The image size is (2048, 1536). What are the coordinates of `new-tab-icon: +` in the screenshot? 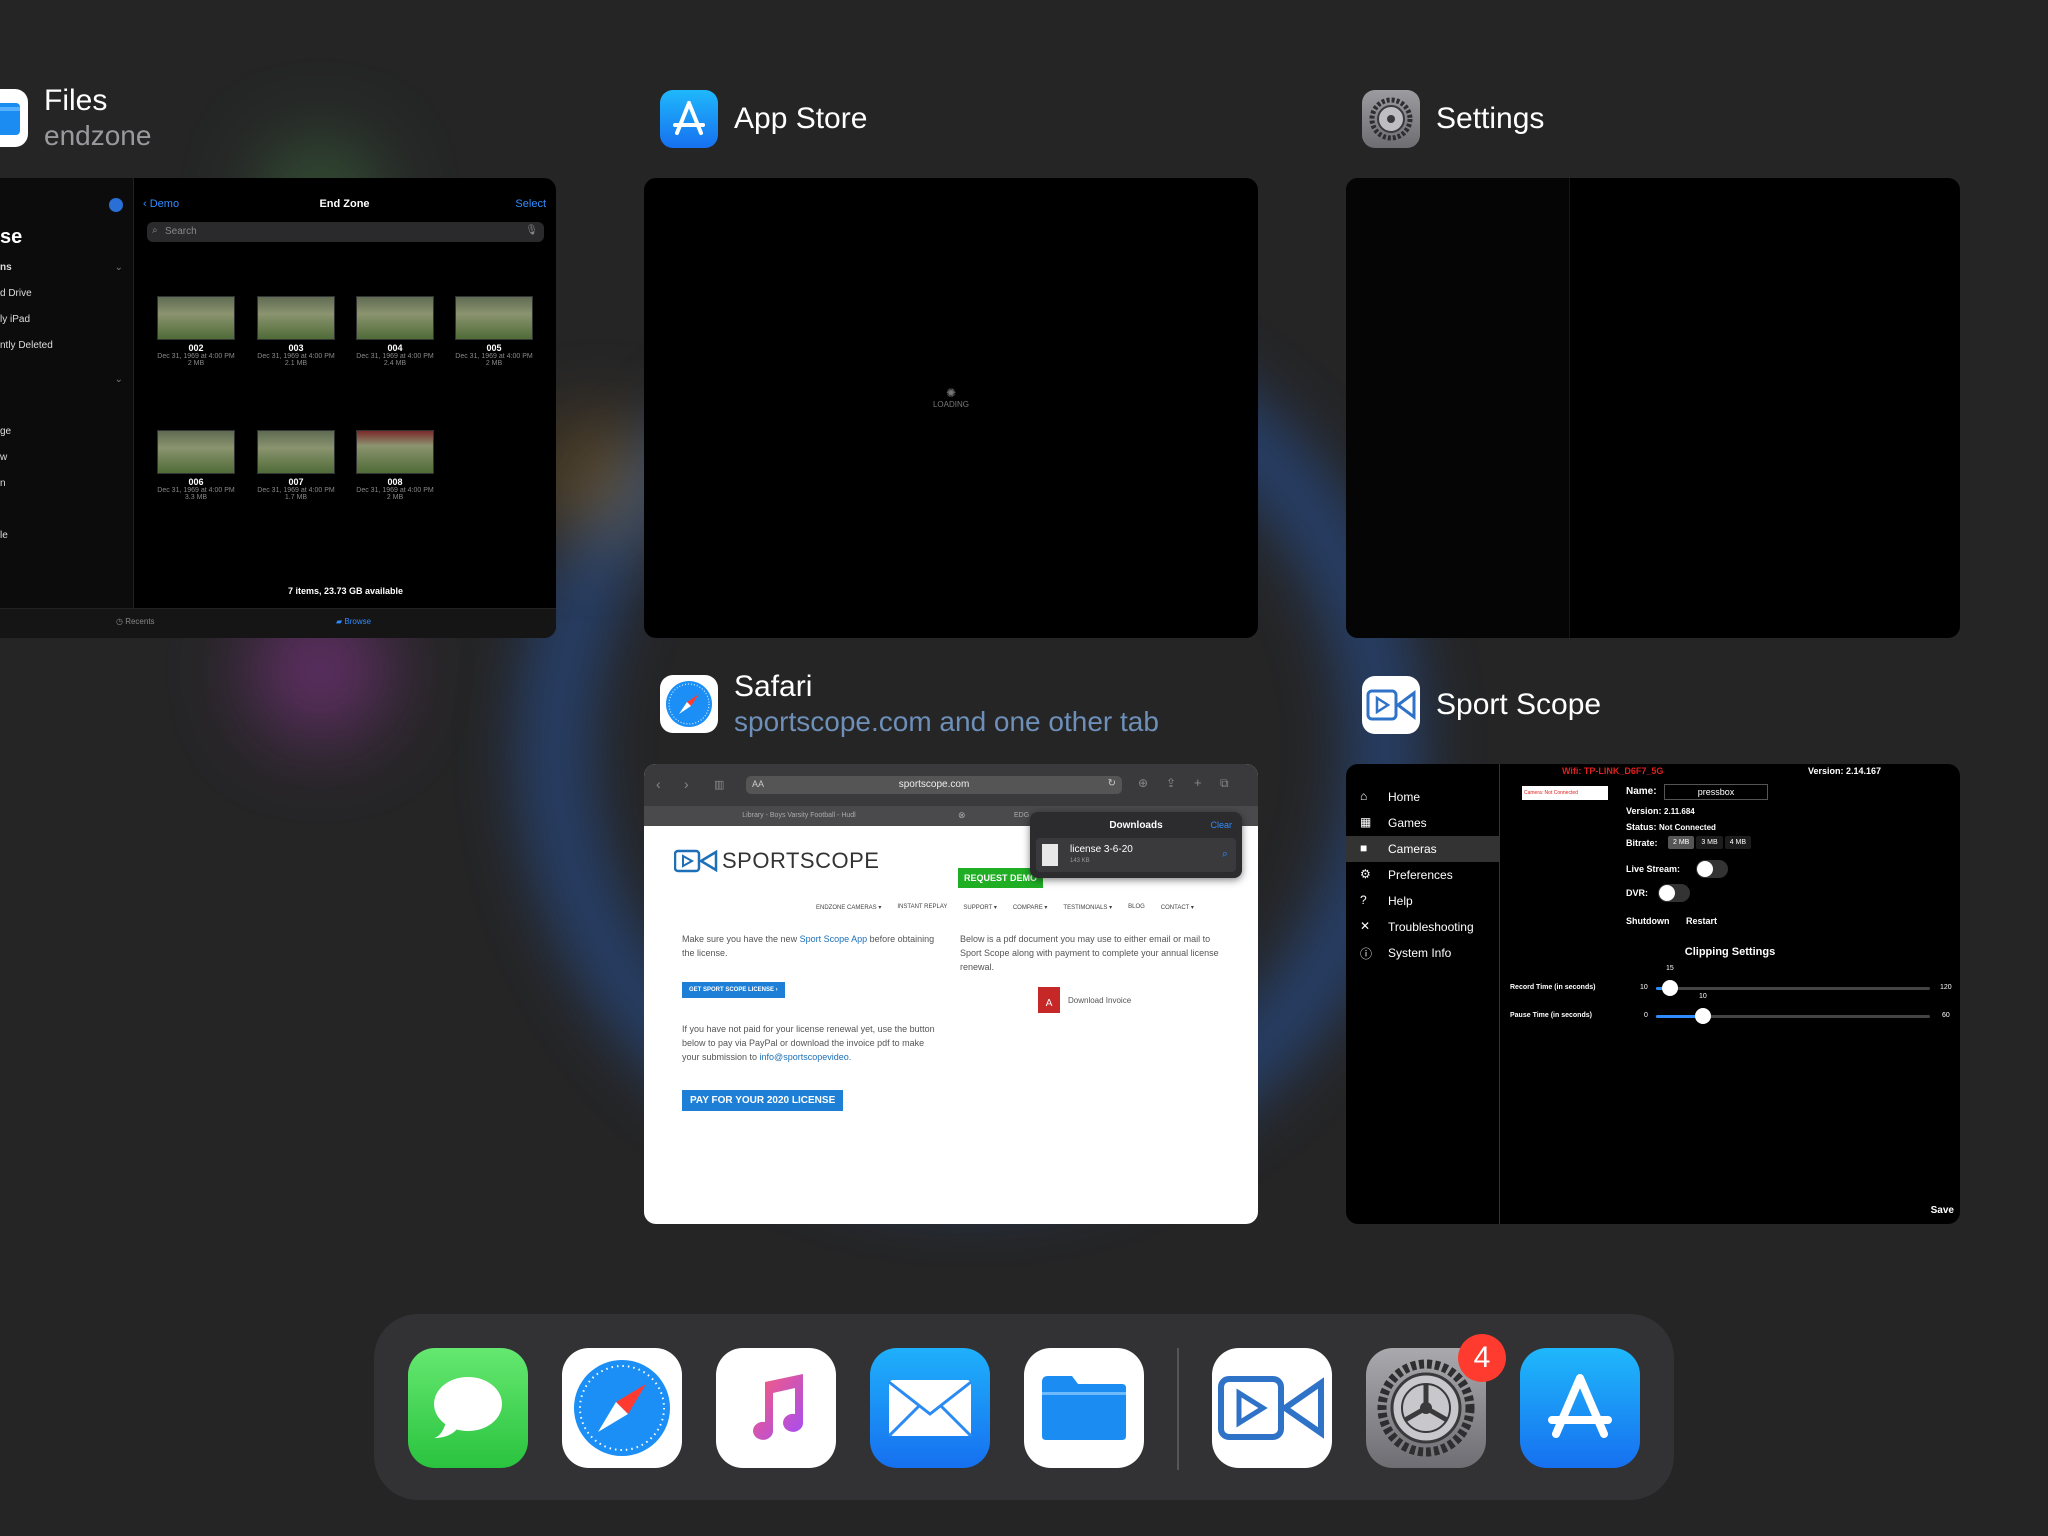 It's located at (1198, 782).